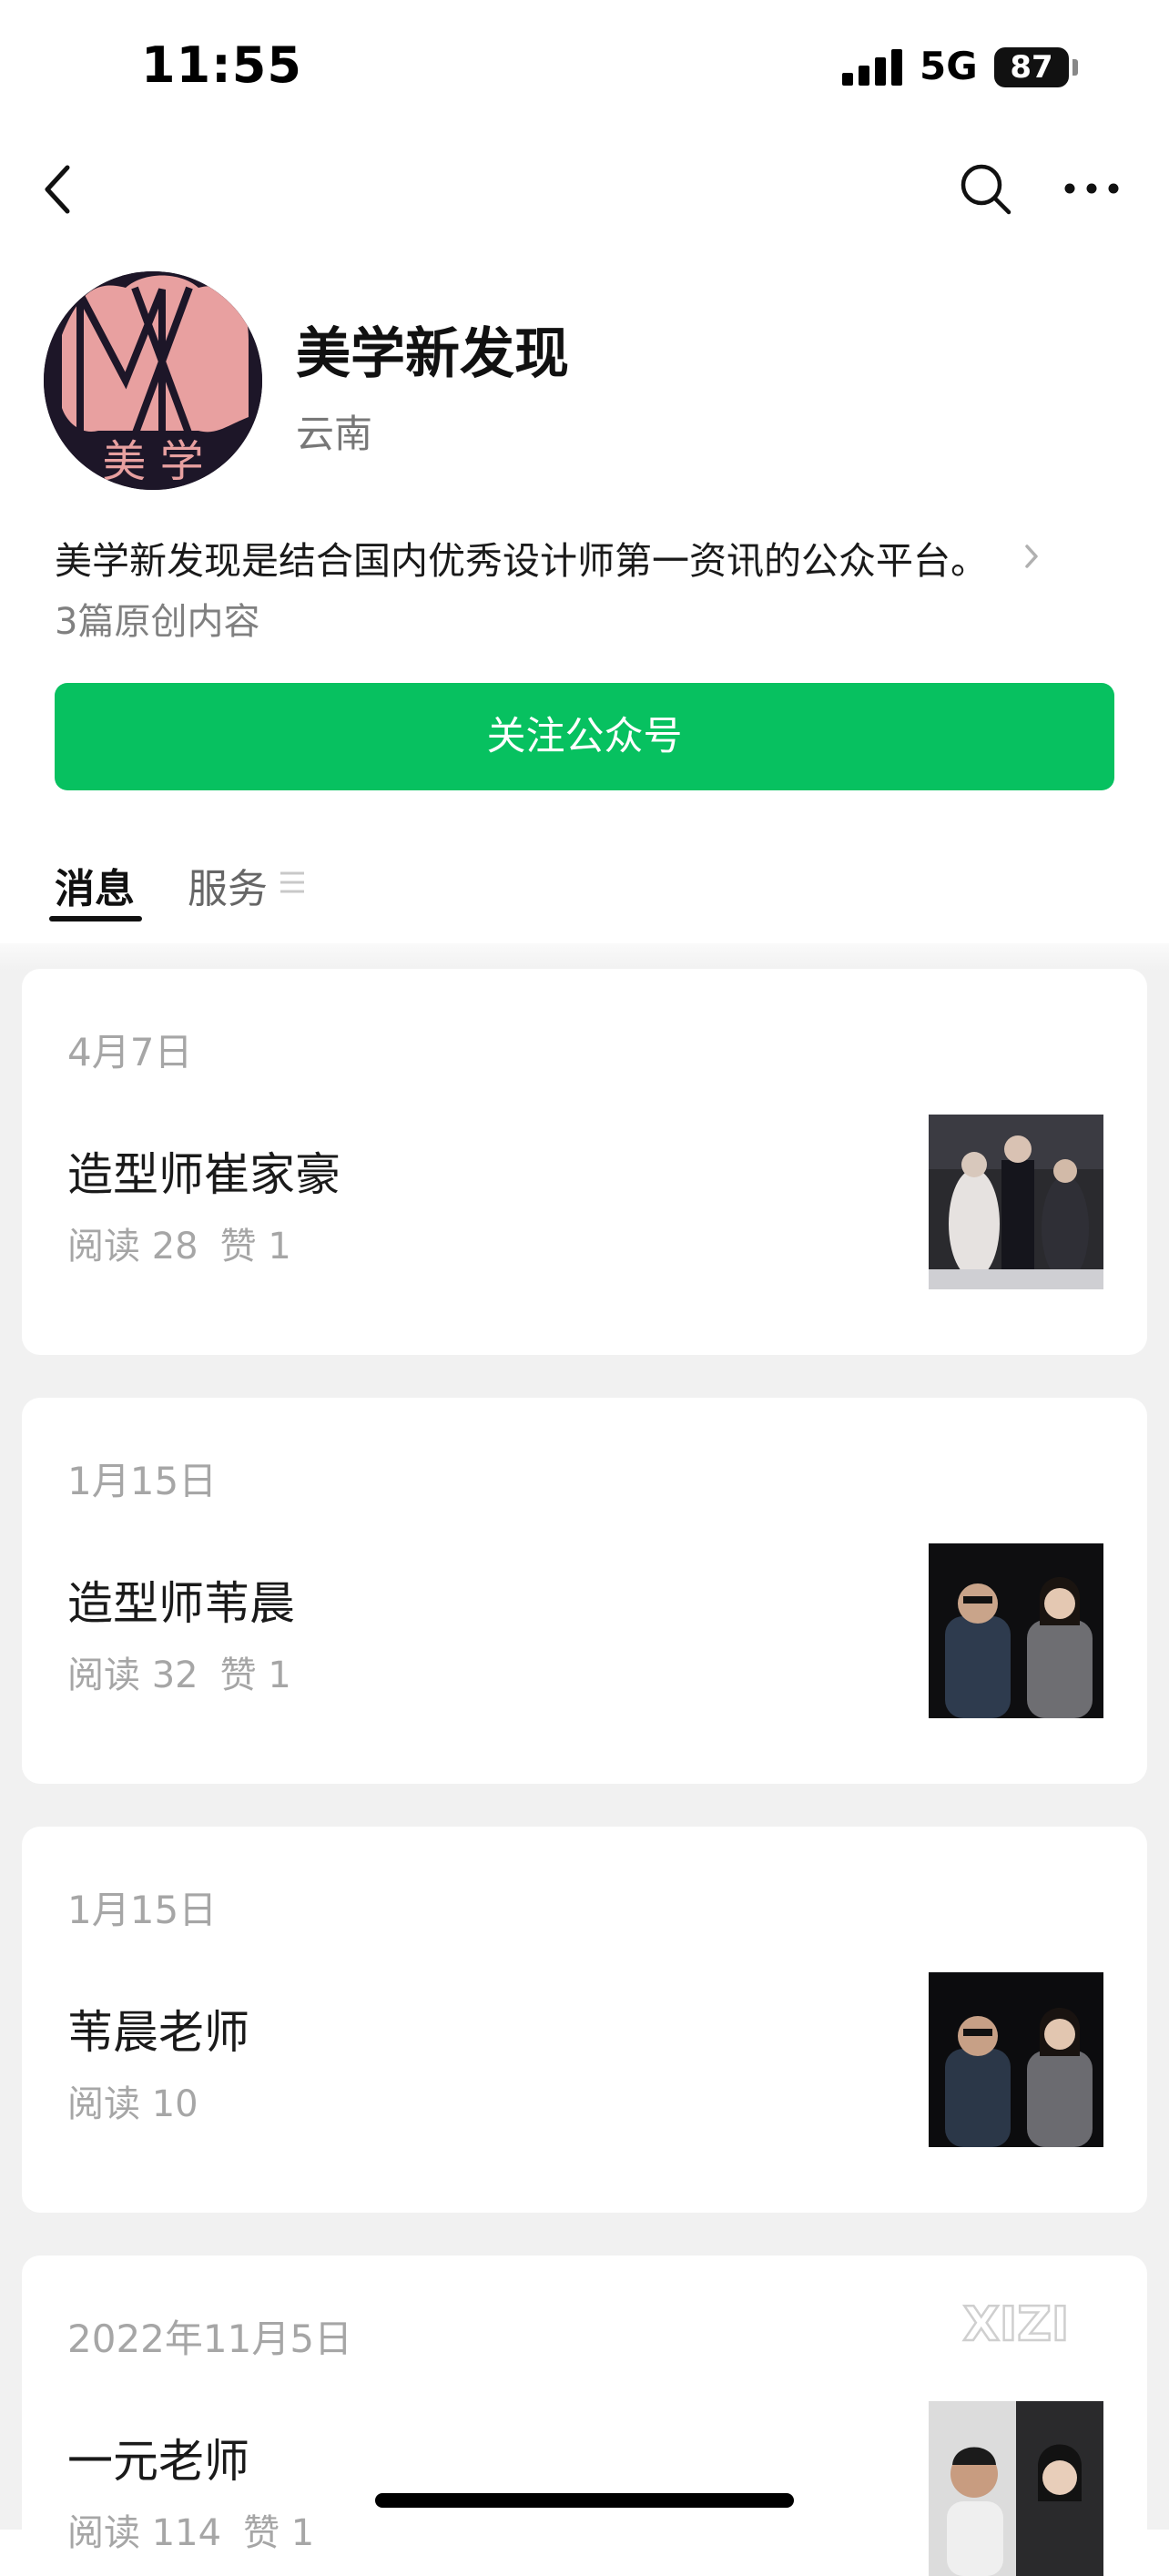 The height and width of the screenshot is (2576, 1169). I want to click on status-time: 11:55, so click(221, 65).